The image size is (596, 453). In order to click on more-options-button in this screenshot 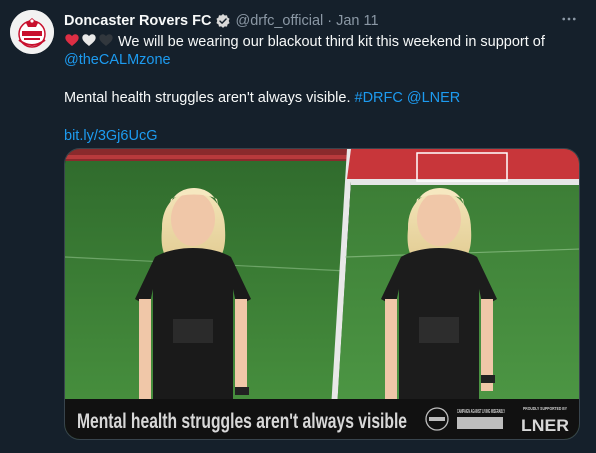, I will do `click(569, 19)`.